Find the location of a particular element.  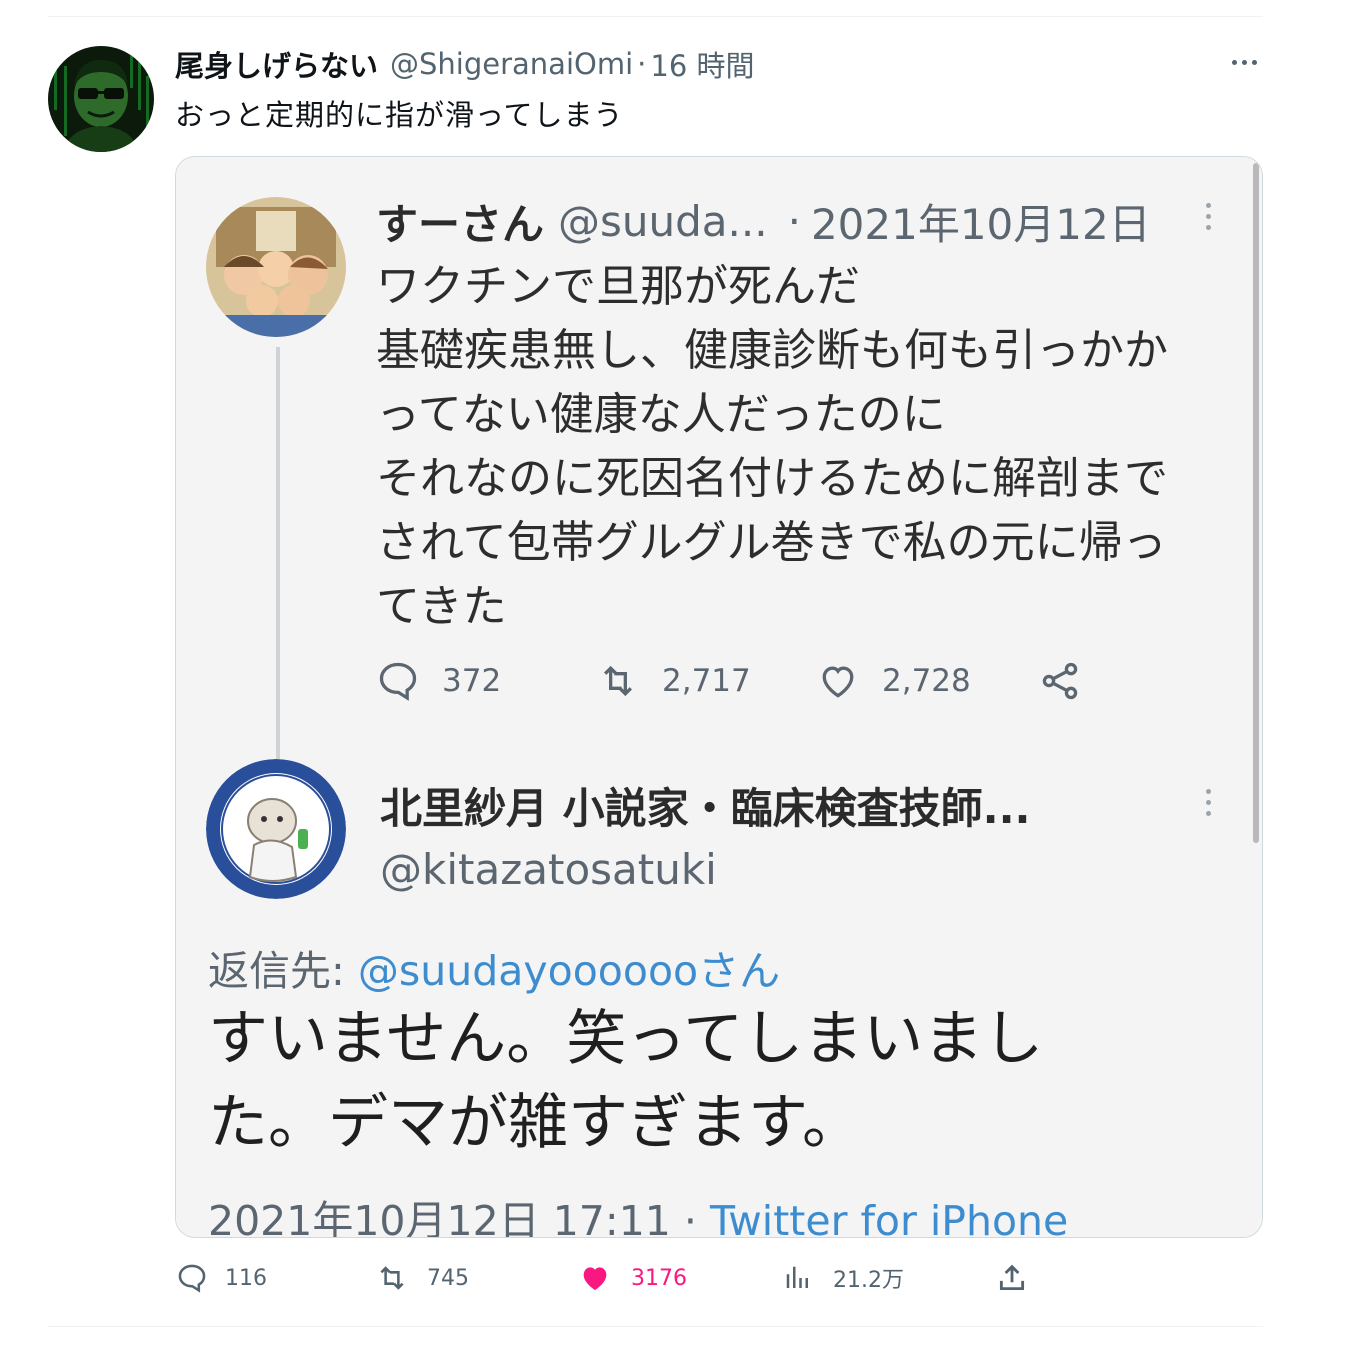

reply-label: 返信先: is located at coordinates (276, 971).